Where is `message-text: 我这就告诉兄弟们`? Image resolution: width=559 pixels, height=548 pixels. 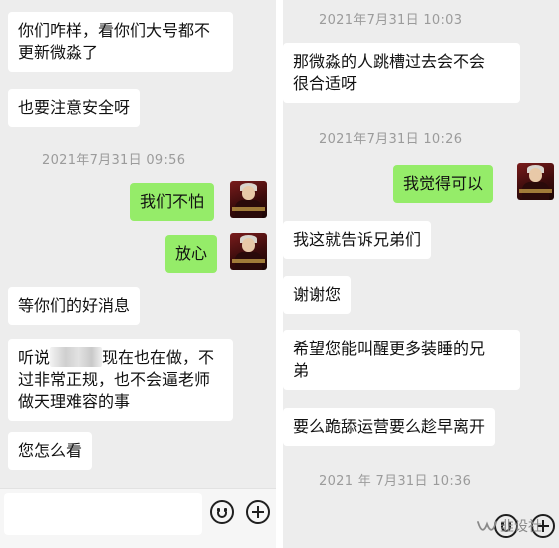
message-text: 我这就告诉兄弟们 is located at coordinates (357, 239).